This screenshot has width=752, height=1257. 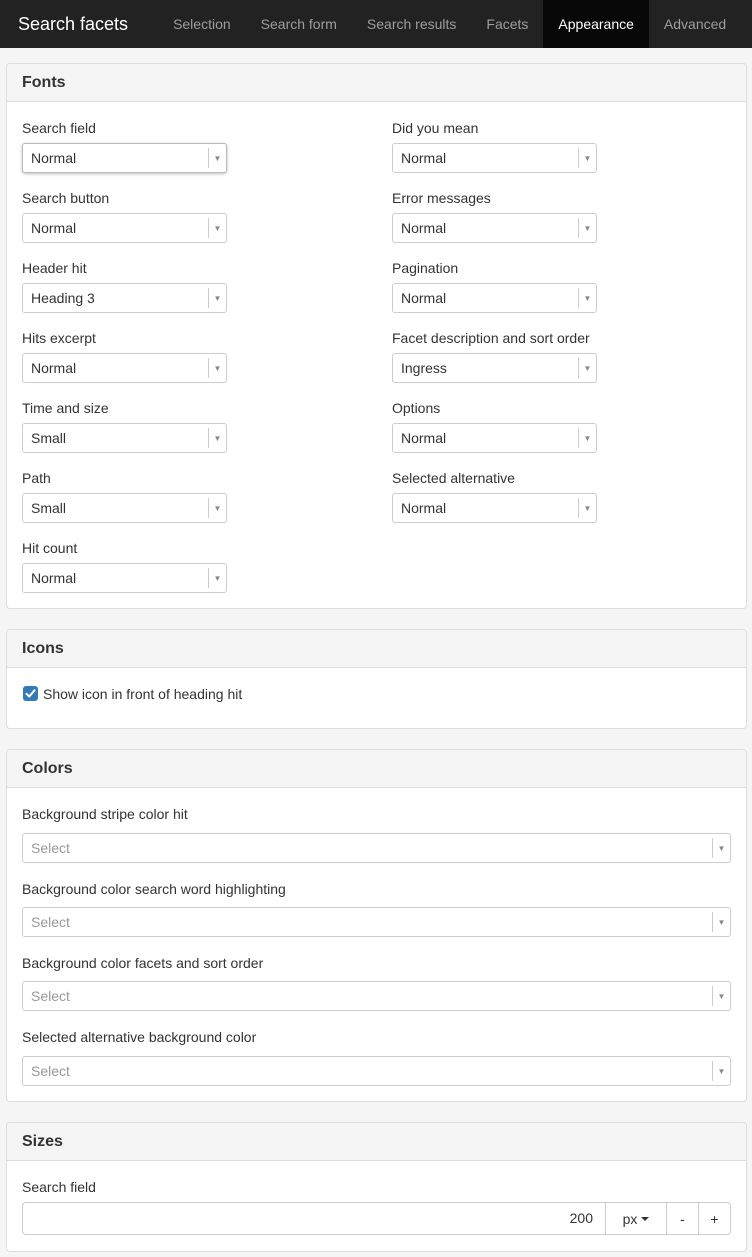 What do you see at coordinates (507, 24) in the screenshot?
I see `tab-facets: Facets` at bounding box center [507, 24].